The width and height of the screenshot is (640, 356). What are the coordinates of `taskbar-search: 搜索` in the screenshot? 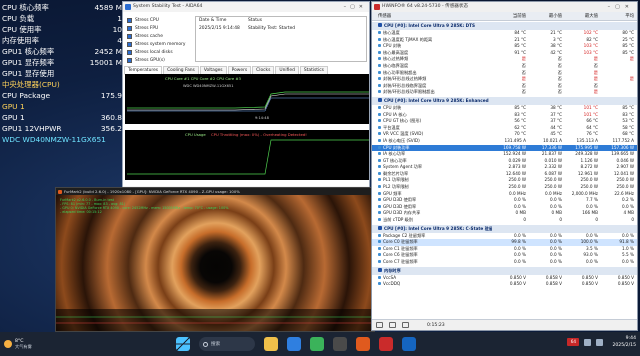 It's located at (227, 344).